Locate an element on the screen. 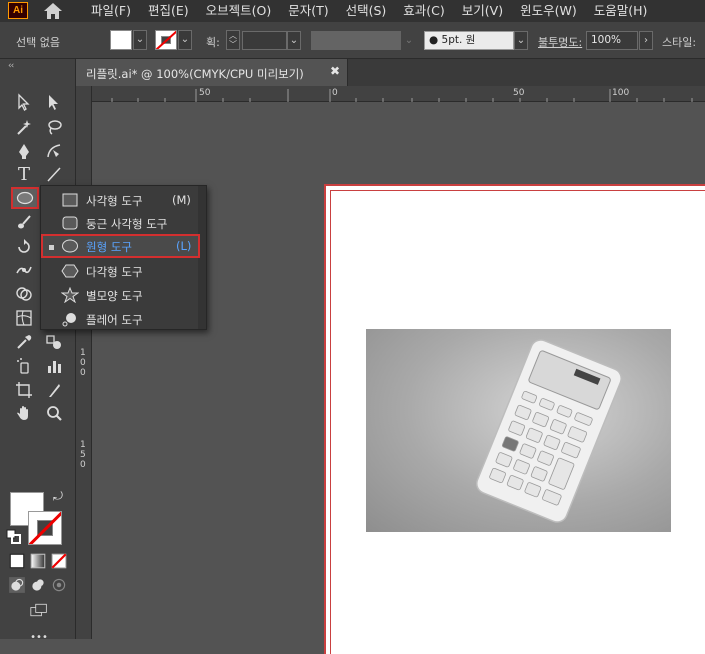 The image size is (705, 654). line-tool-icon is located at coordinates (54, 174).